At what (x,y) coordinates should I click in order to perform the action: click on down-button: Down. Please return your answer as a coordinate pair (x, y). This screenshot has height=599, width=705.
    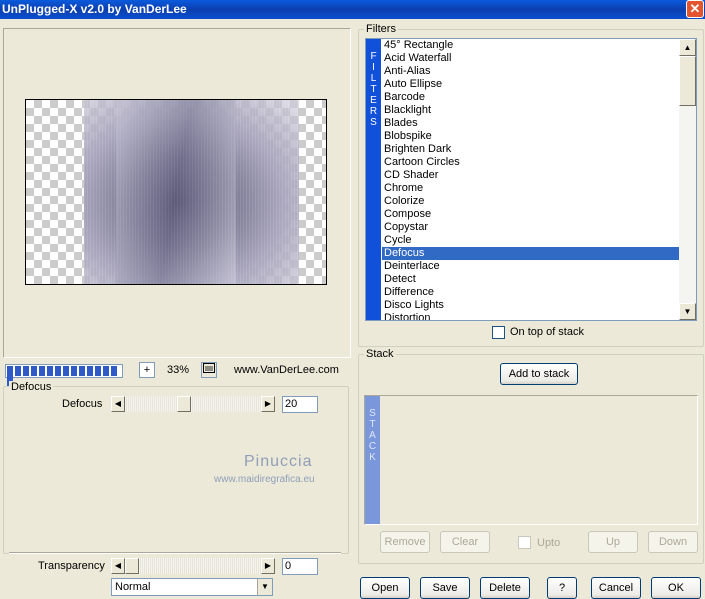
    Looking at the image, I should click on (673, 542).